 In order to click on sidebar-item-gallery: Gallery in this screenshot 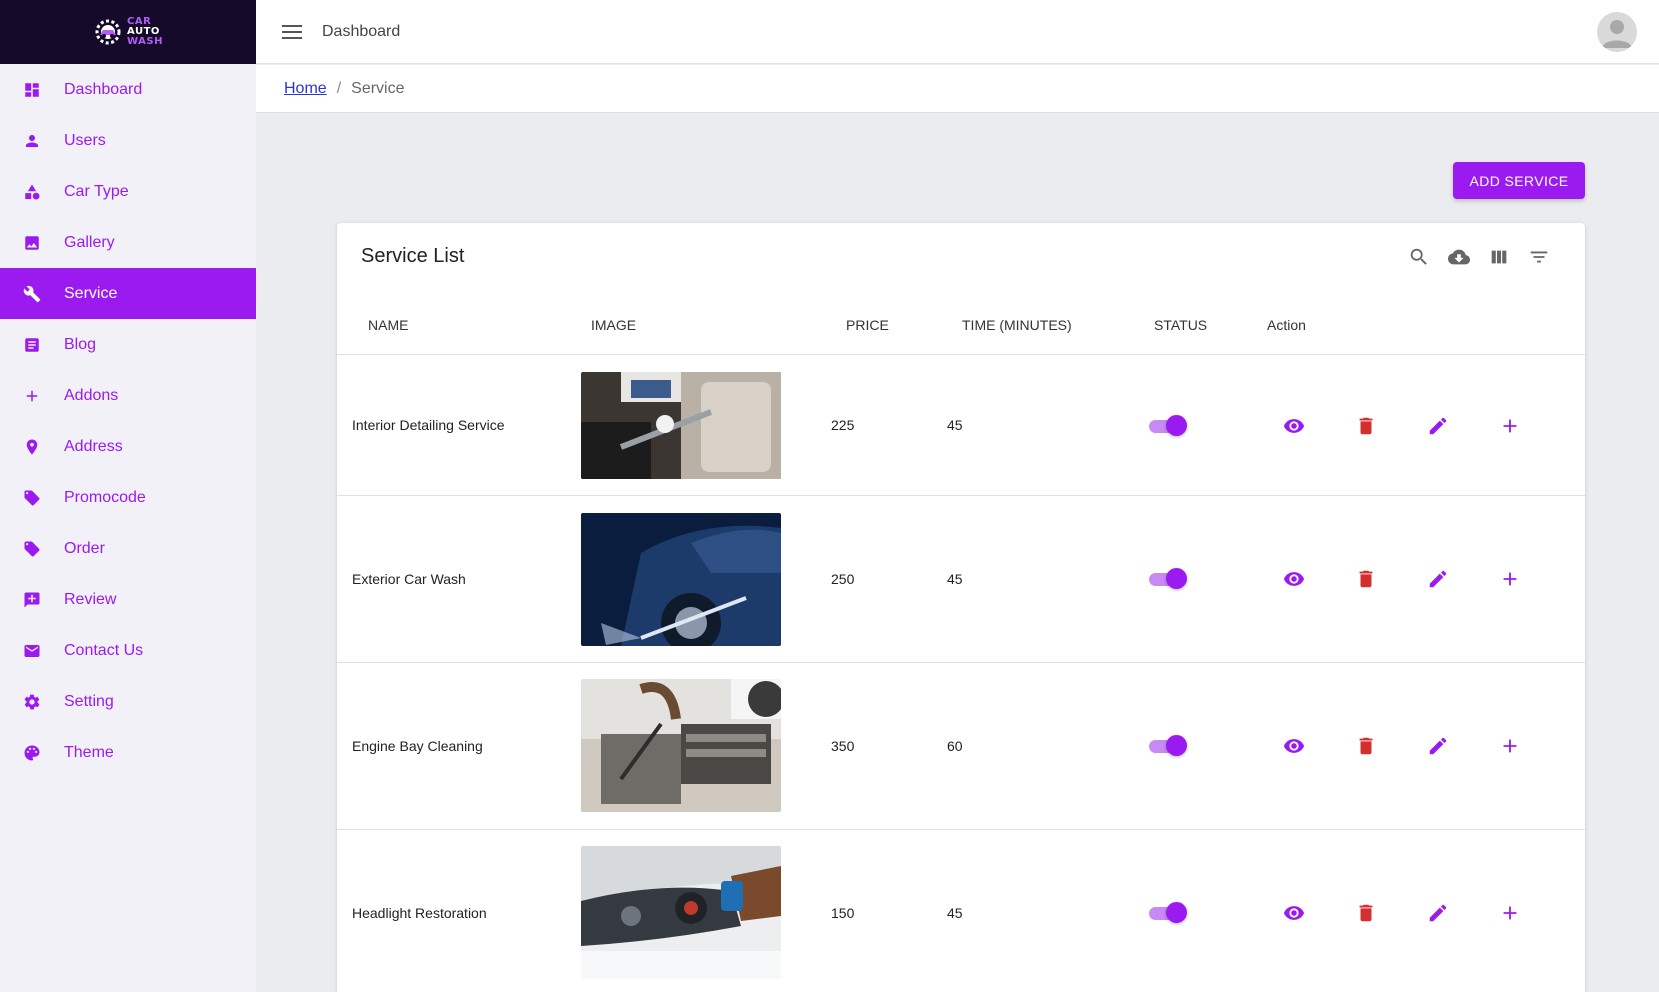, I will do `click(128, 242)`.